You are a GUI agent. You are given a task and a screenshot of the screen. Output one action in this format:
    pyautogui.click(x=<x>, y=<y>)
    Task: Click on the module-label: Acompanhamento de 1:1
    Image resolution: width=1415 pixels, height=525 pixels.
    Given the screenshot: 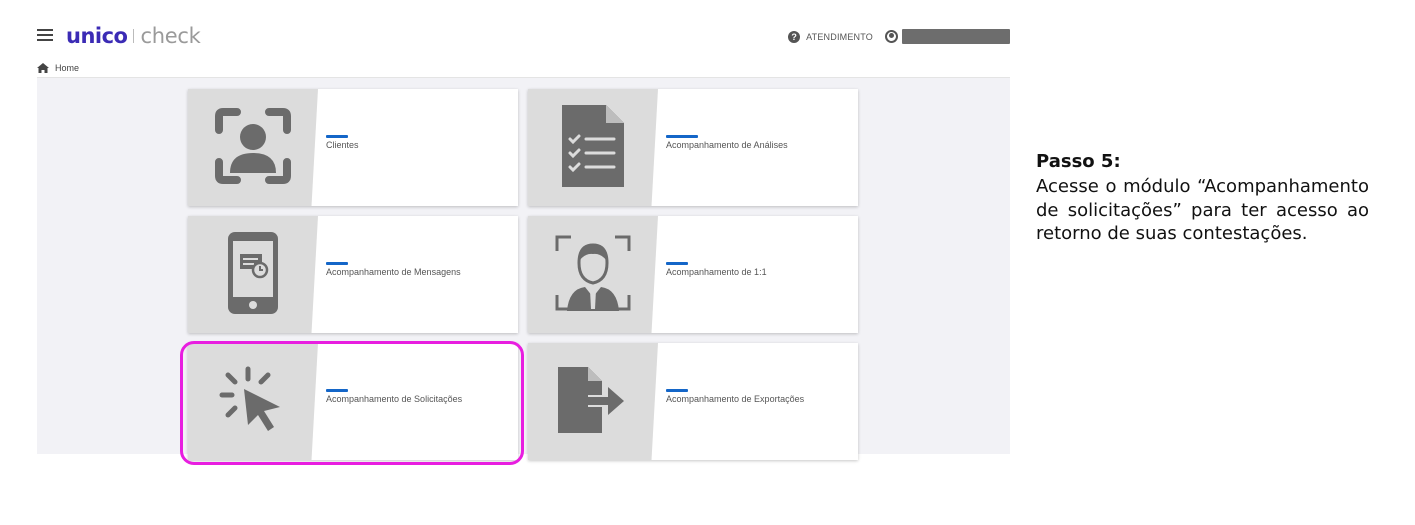 What is the action you would take?
    pyautogui.click(x=716, y=272)
    